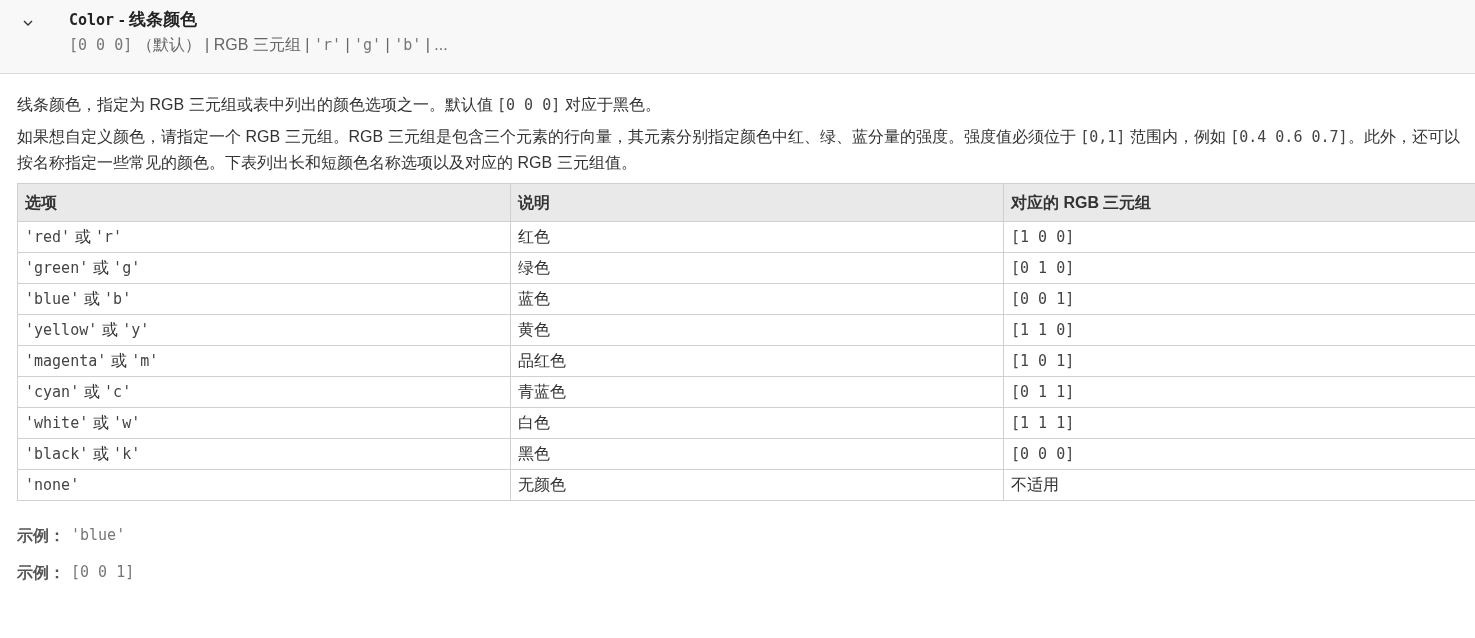  I want to click on column-header: 说明, so click(757, 202).